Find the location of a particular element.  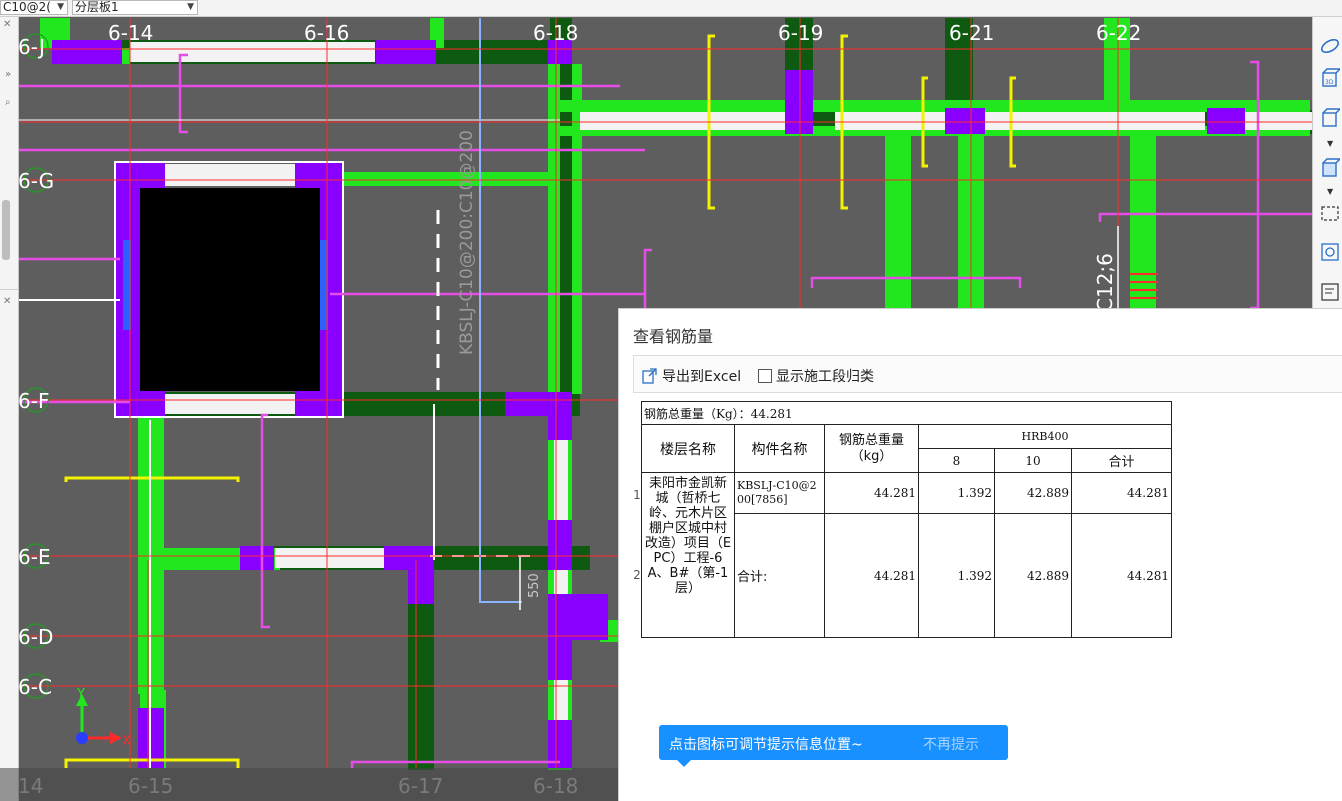

member-label: KBSLJ-C10@200:C10@200 is located at coordinates (467, 242).